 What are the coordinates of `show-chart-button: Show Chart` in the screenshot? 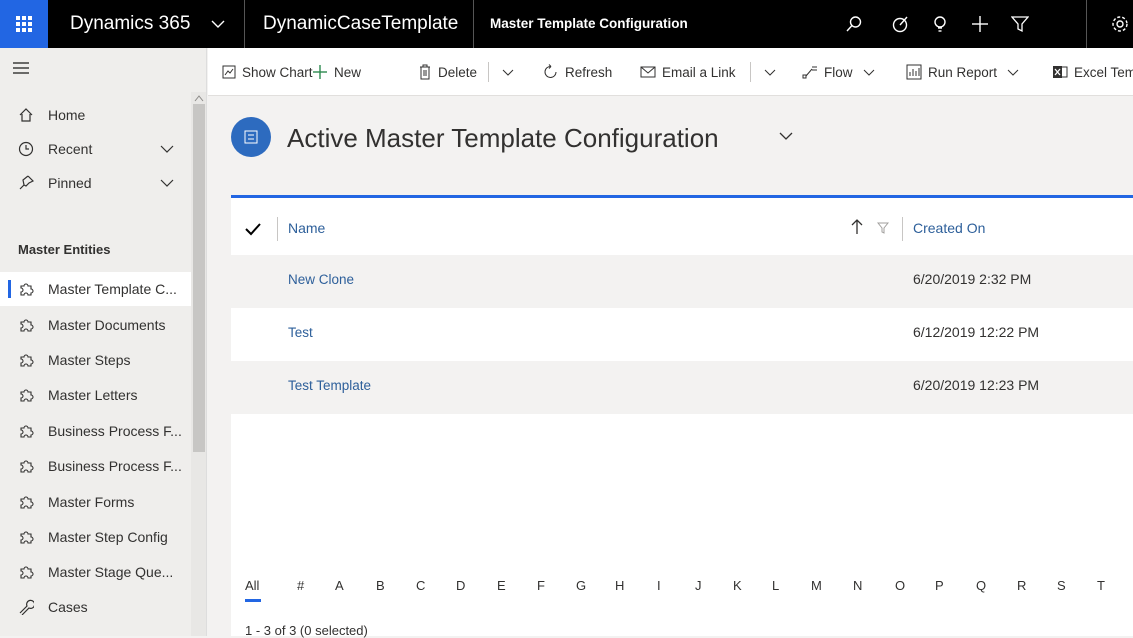 It's located at (267, 72).